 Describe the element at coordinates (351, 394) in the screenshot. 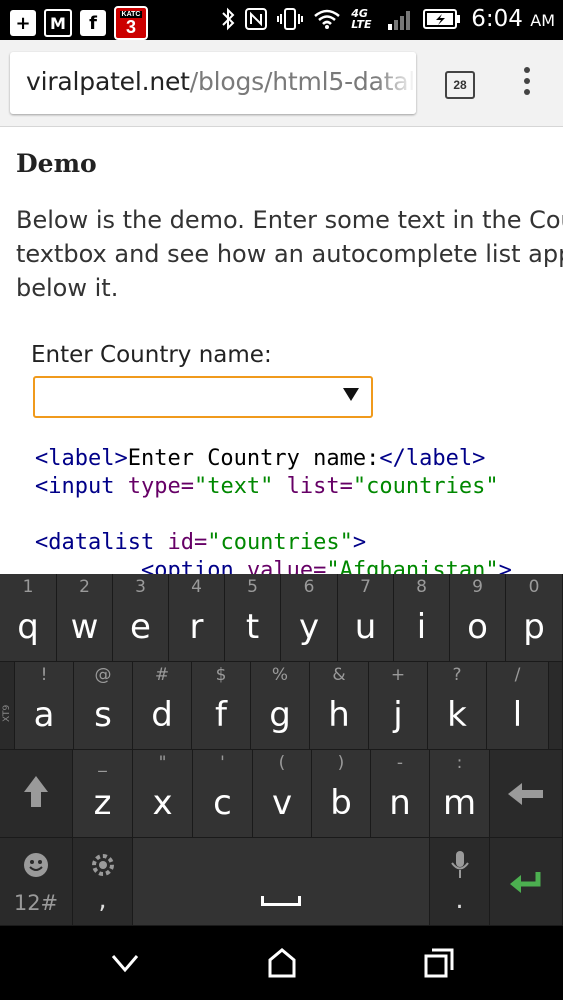

I see `dropdown-arrow-icon` at that location.